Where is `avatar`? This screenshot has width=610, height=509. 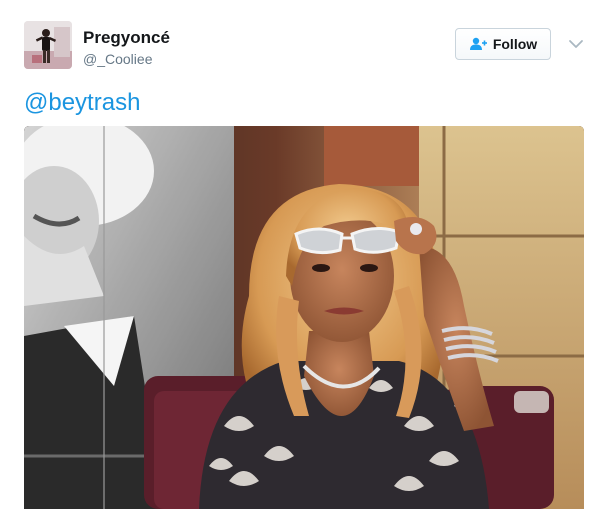 avatar is located at coordinates (48, 45).